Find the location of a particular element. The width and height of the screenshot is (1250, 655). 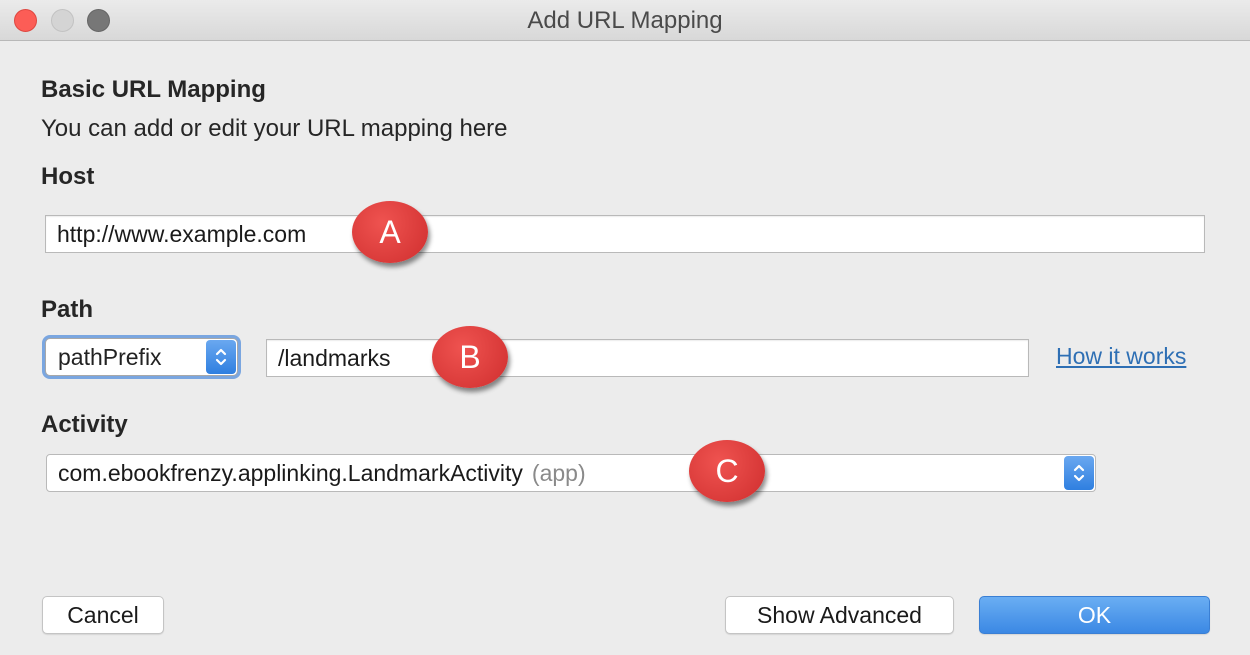

callout-a: A is located at coordinates (390, 232).